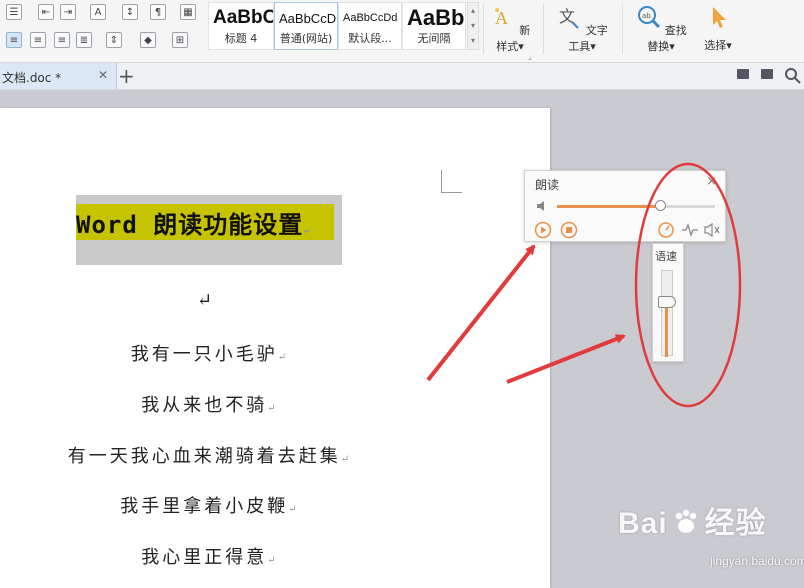 The width and height of the screenshot is (804, 588). Describe the element at coordinates (543, 230) in the screenshot. I see `play-icon` at that location.